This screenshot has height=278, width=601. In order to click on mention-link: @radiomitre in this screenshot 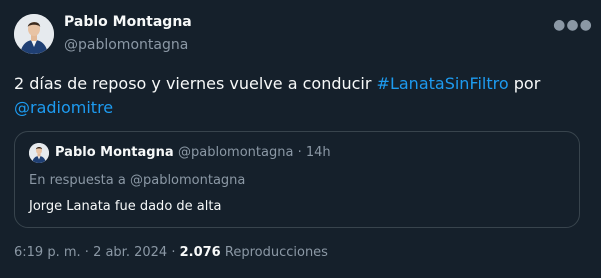, I will do `click(63, 107)`.